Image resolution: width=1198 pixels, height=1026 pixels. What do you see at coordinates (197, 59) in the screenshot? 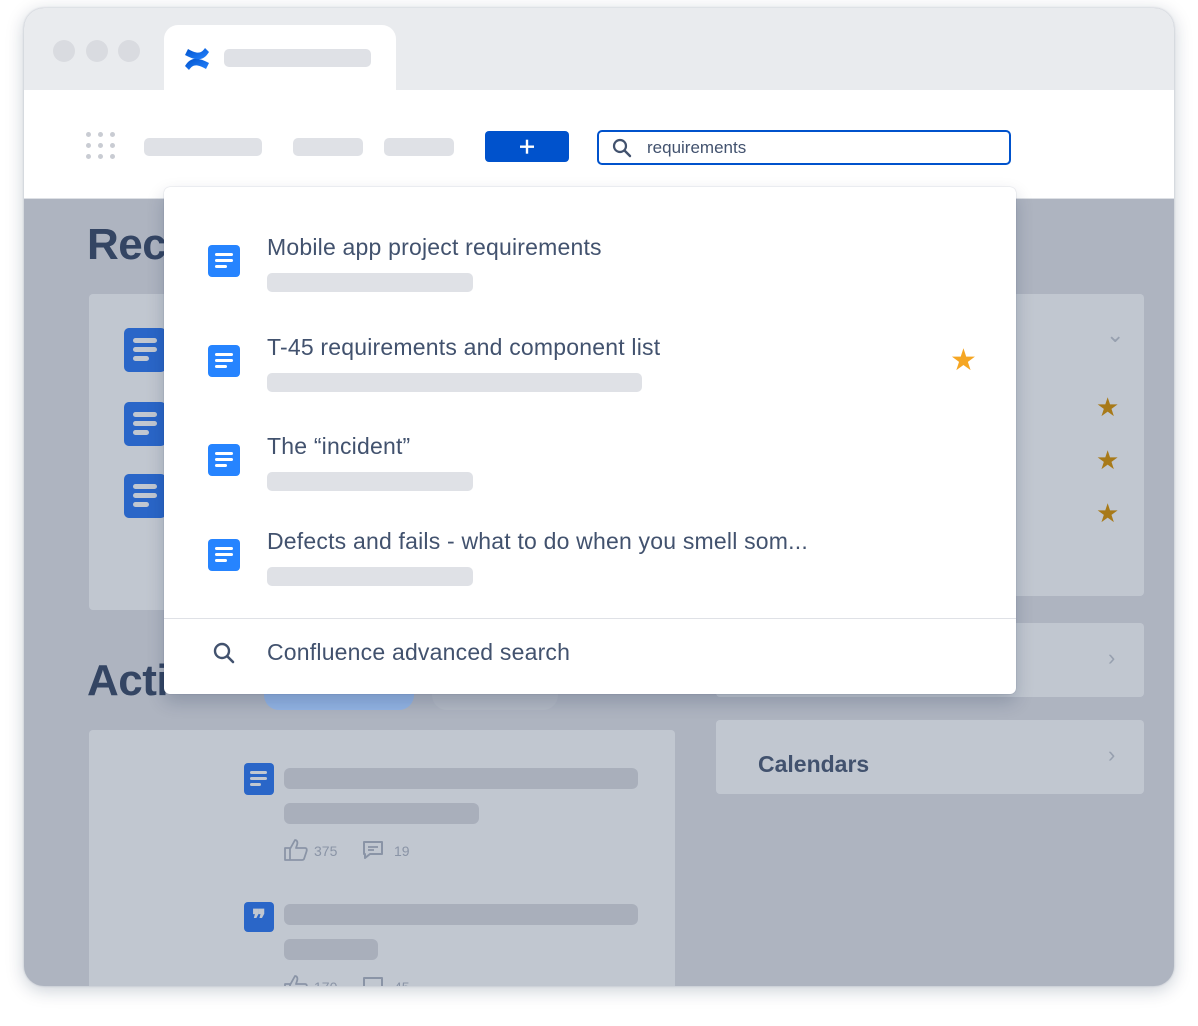
I see `confluence-logo-icon` at bounding box center [197, 59].